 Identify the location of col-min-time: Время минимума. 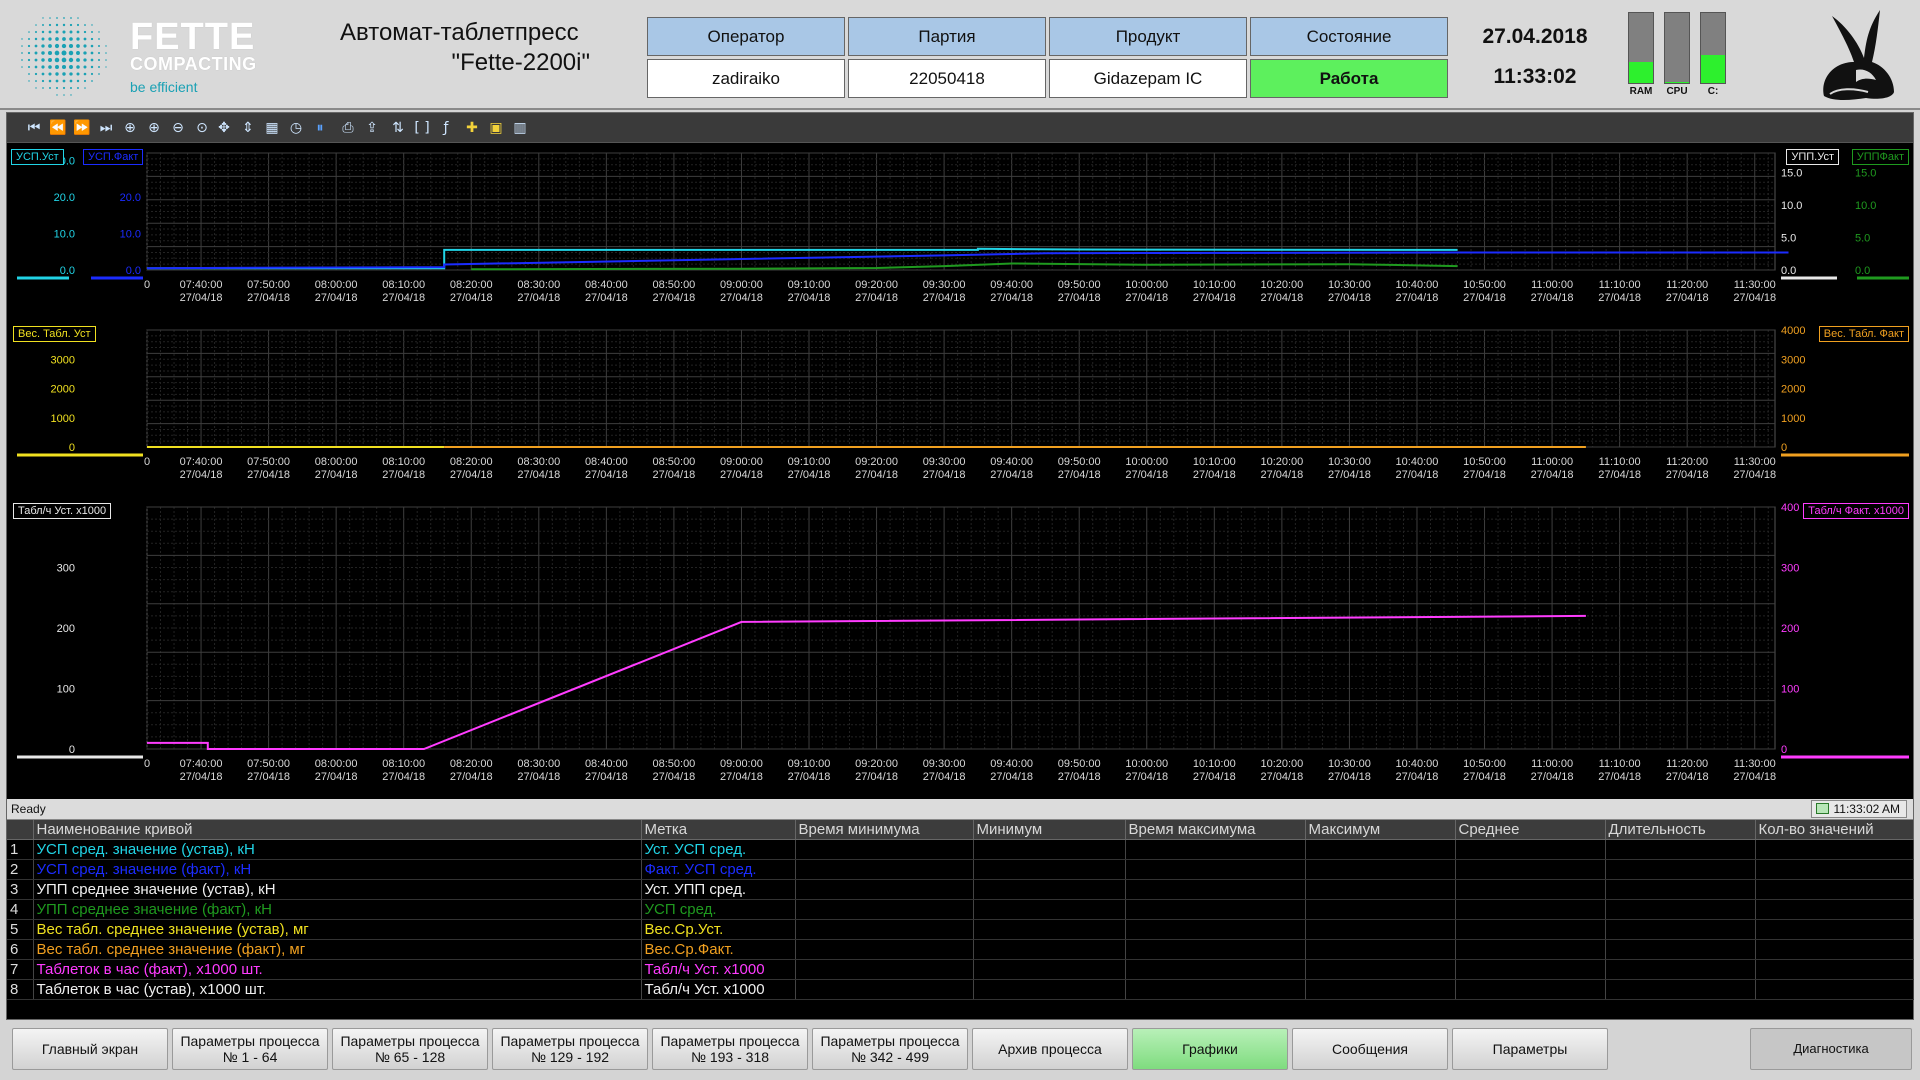
(884, 830).